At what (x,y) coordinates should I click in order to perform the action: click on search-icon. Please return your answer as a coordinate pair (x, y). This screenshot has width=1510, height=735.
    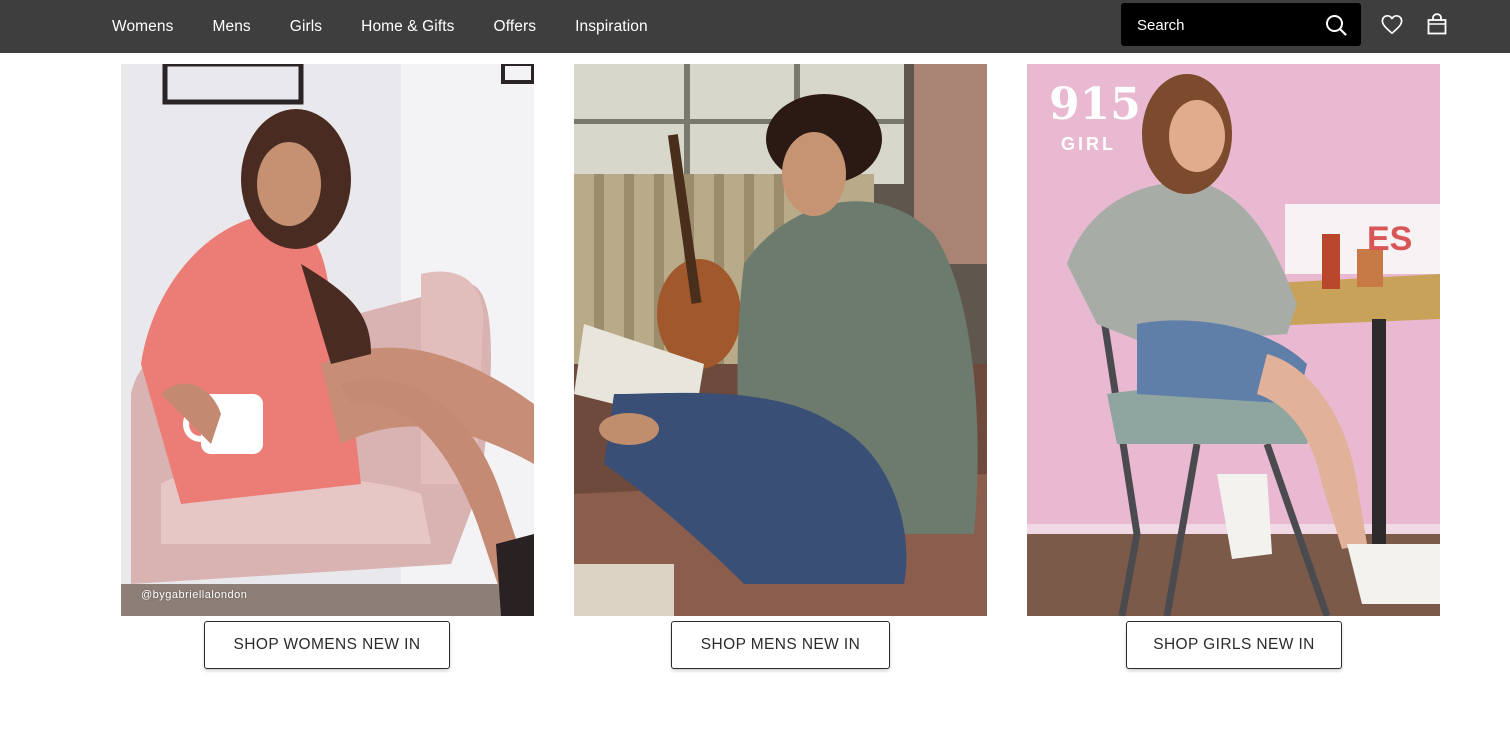
    Looking at the image, I should click on (1336, 25).